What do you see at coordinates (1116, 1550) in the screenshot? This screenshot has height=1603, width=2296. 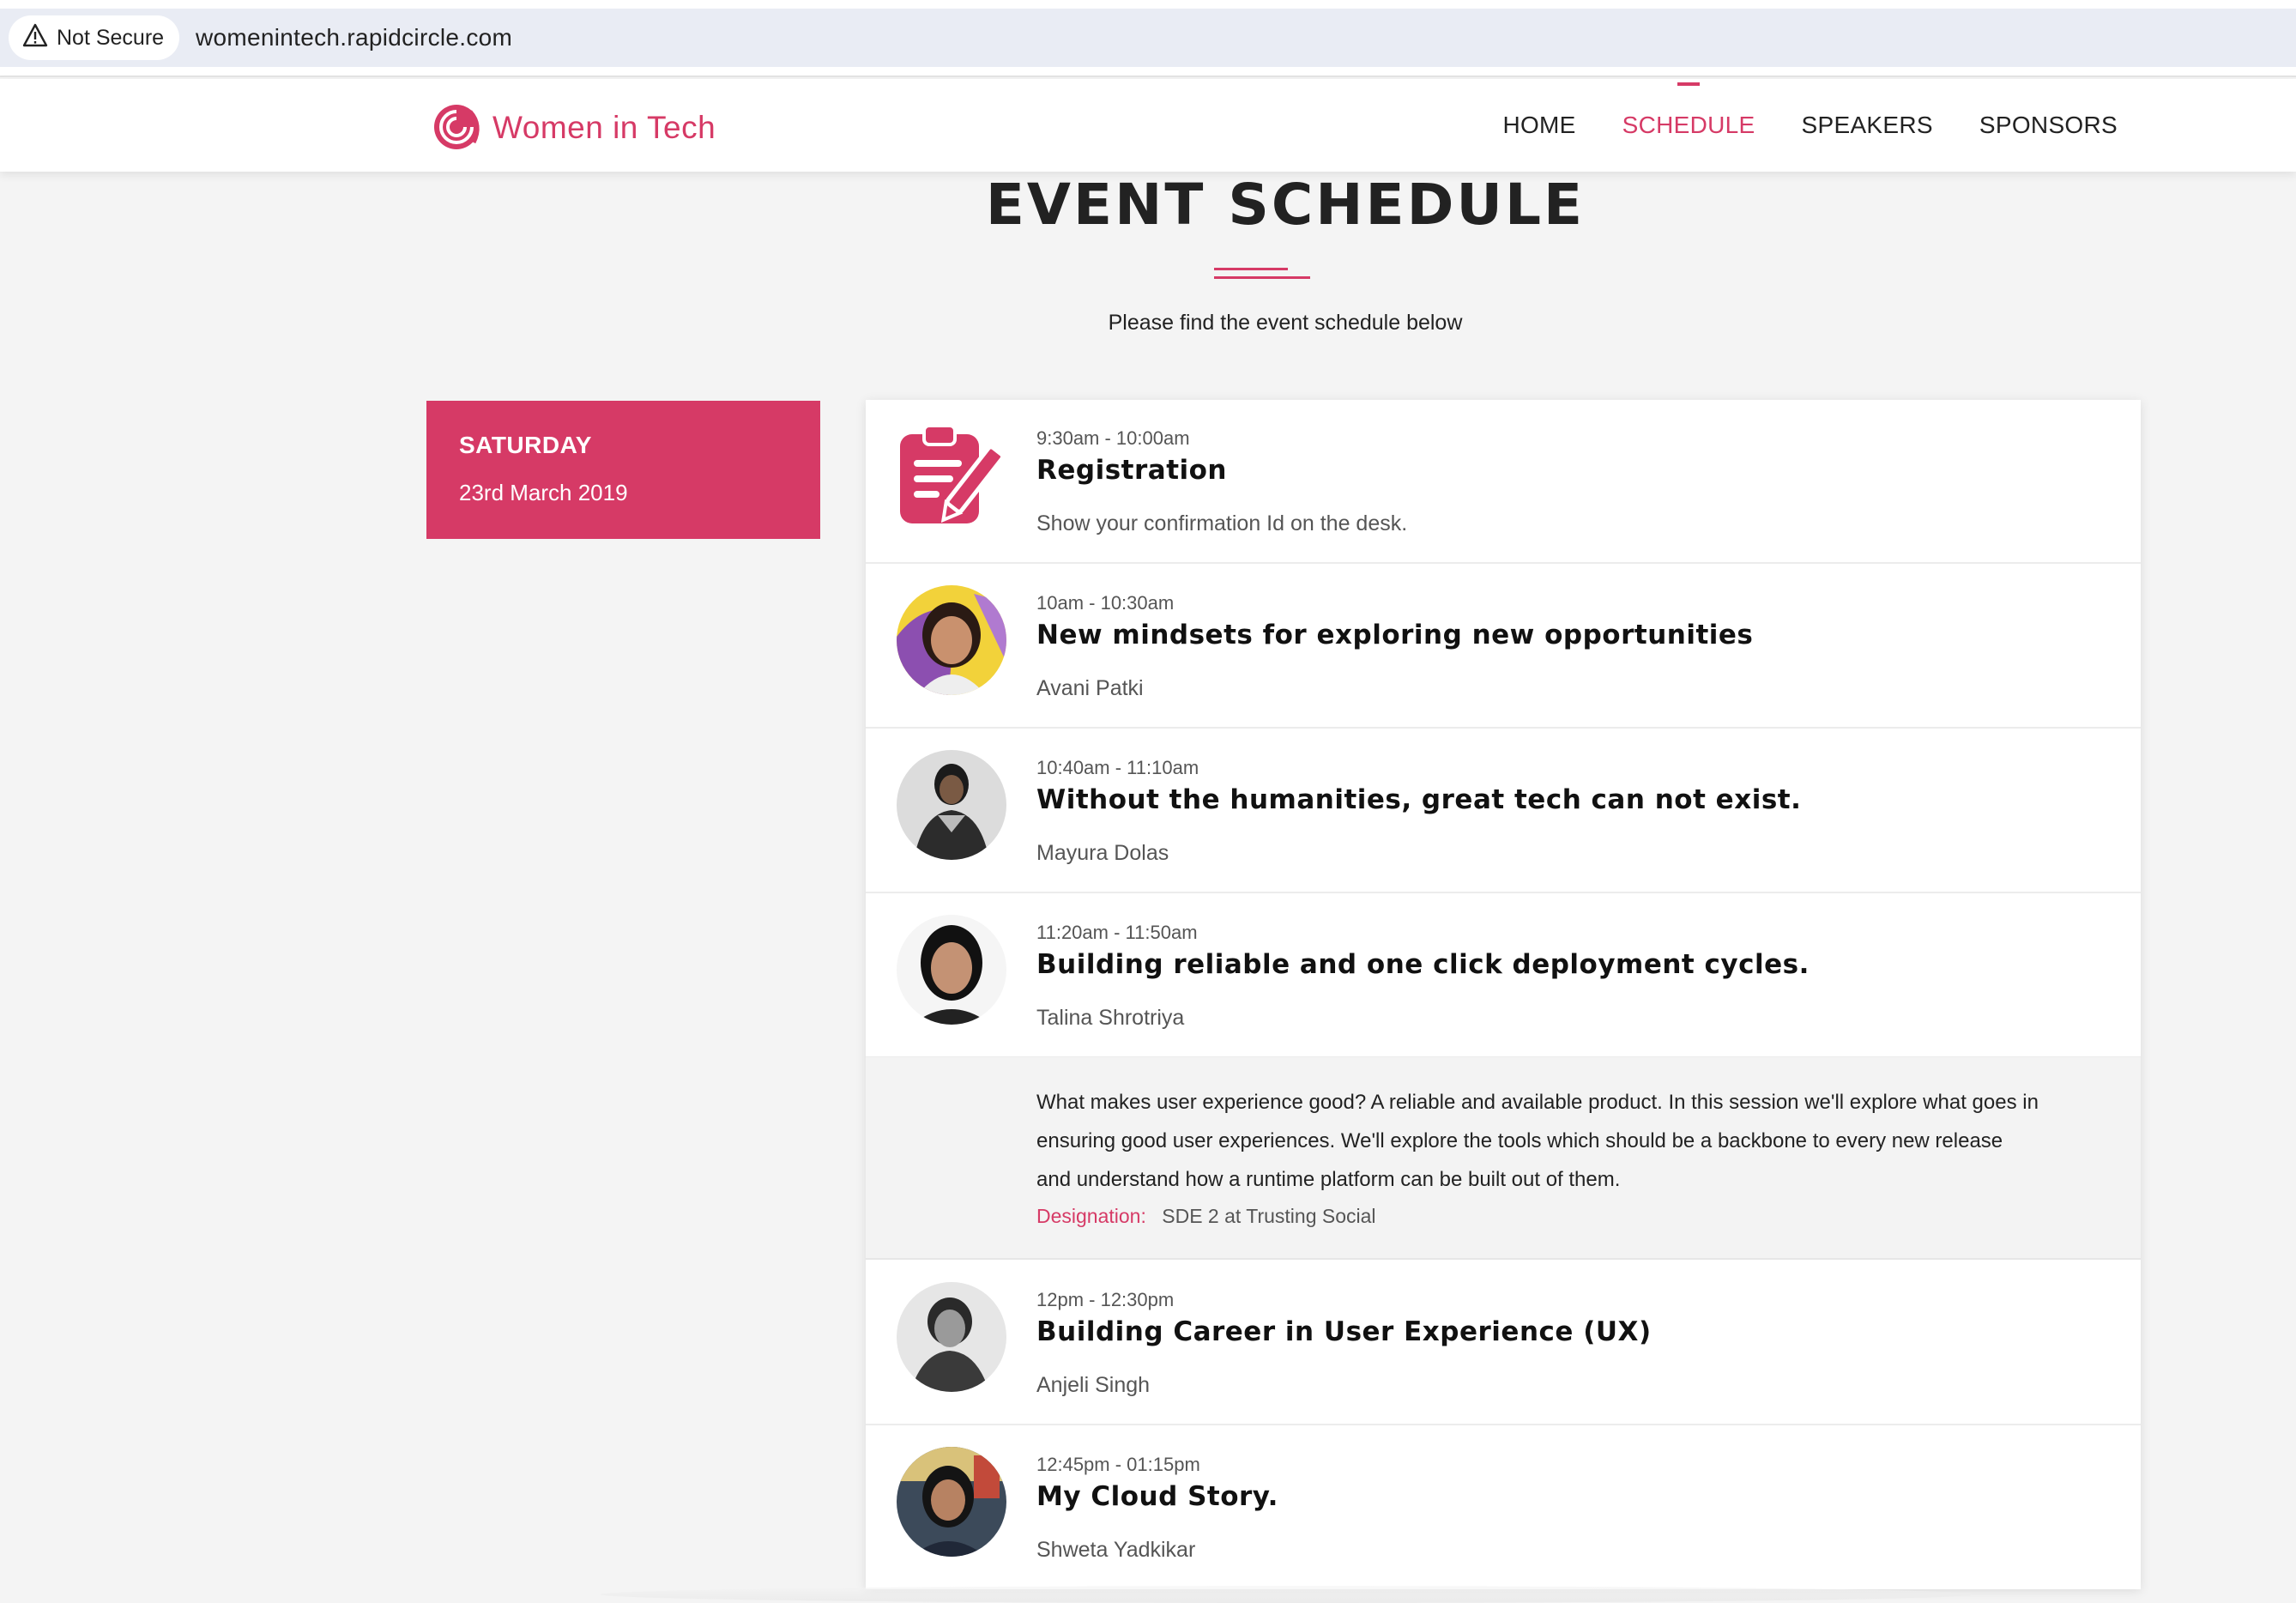 I see `speaker-name: Shweta Yadkikar` at bounding box center [1116, 1550].